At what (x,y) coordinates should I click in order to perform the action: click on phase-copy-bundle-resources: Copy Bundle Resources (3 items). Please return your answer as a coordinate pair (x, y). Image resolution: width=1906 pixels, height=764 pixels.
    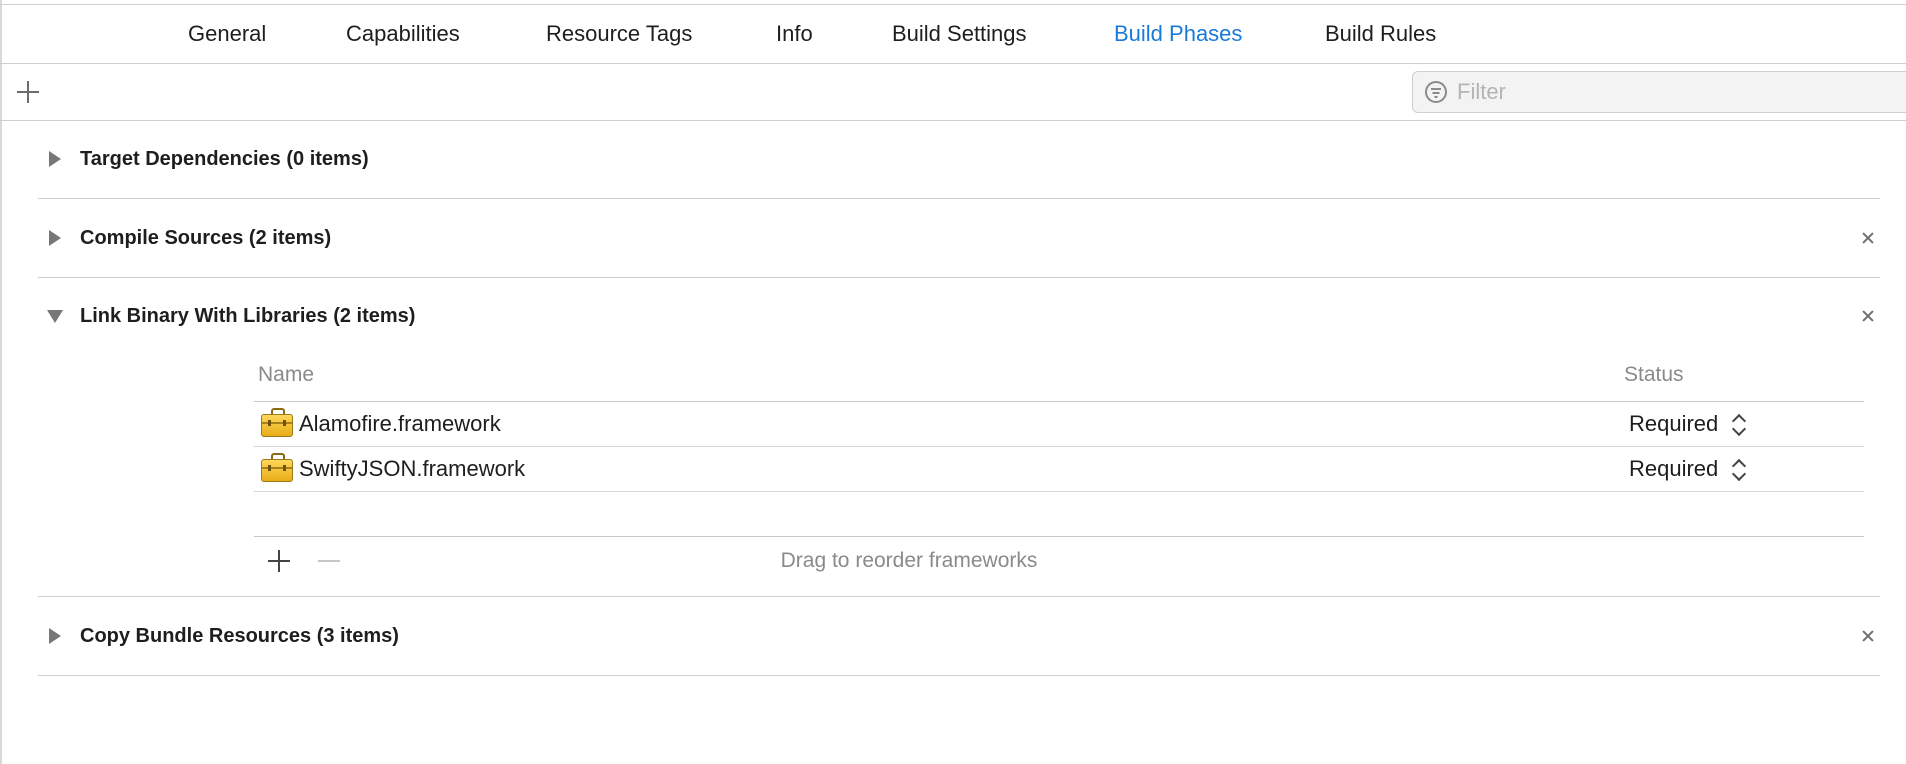
    Looking at the image, I should click on (959, 636).